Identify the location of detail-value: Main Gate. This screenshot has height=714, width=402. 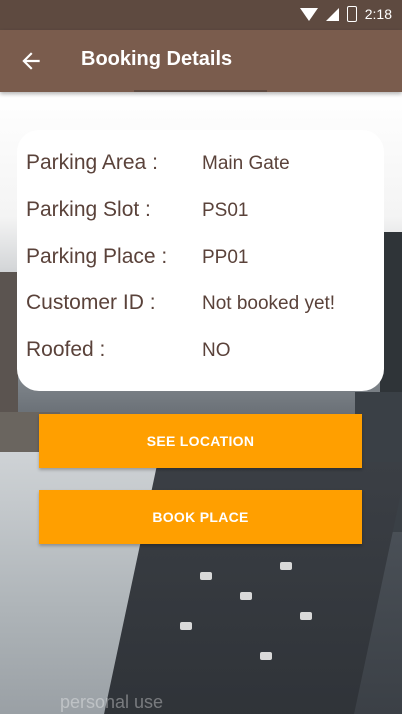
(246, 163).